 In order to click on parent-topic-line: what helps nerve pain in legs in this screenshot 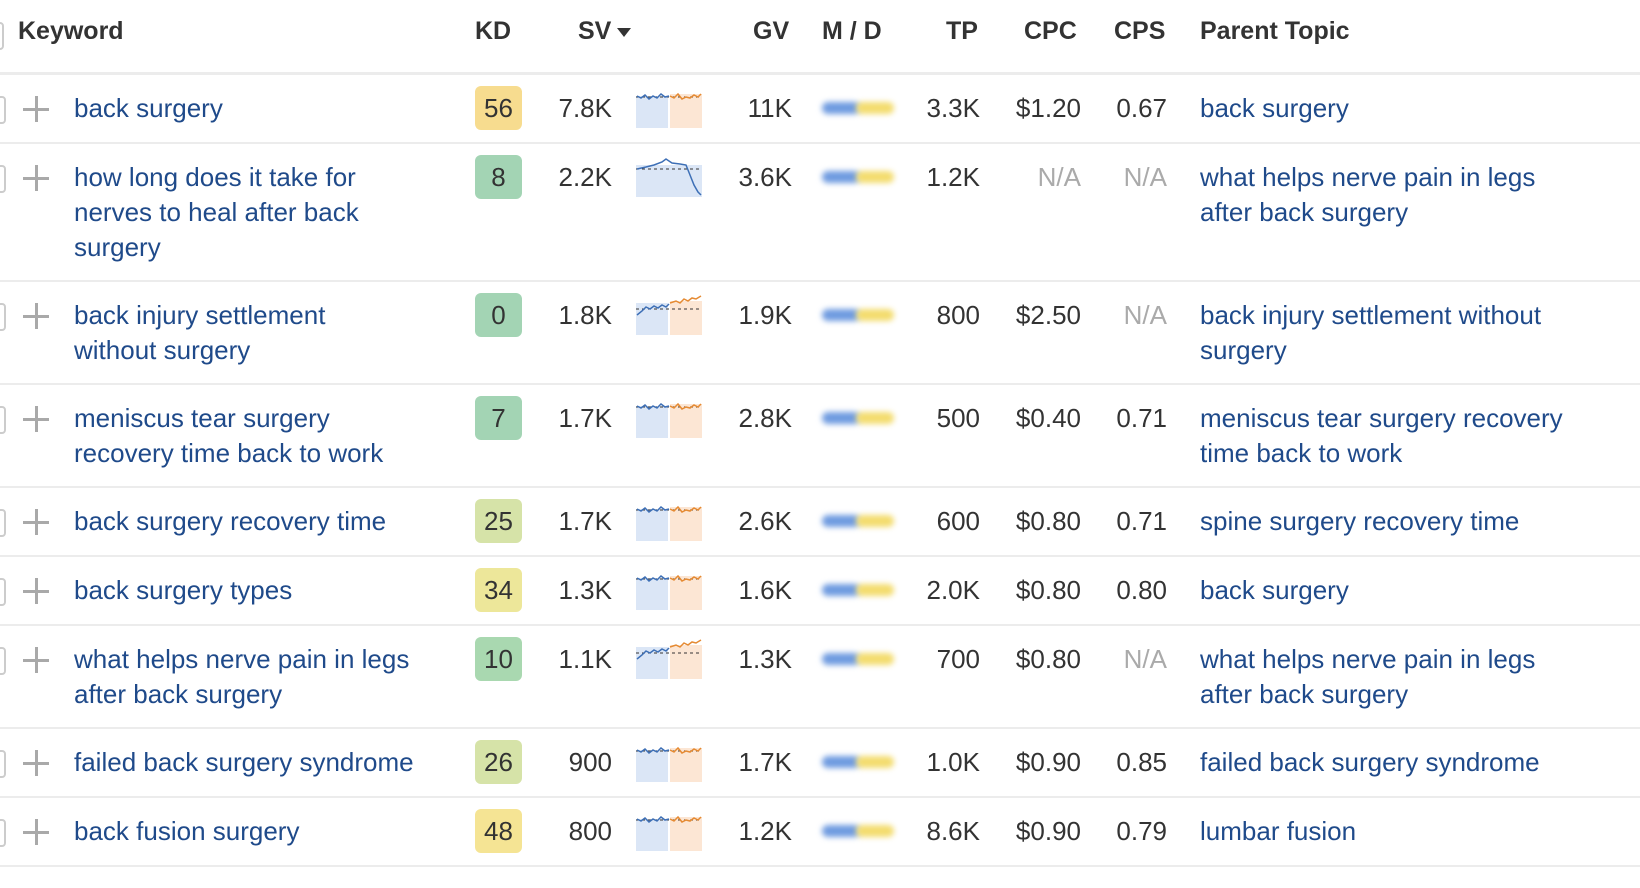, I will do `click(1368, 177)`.